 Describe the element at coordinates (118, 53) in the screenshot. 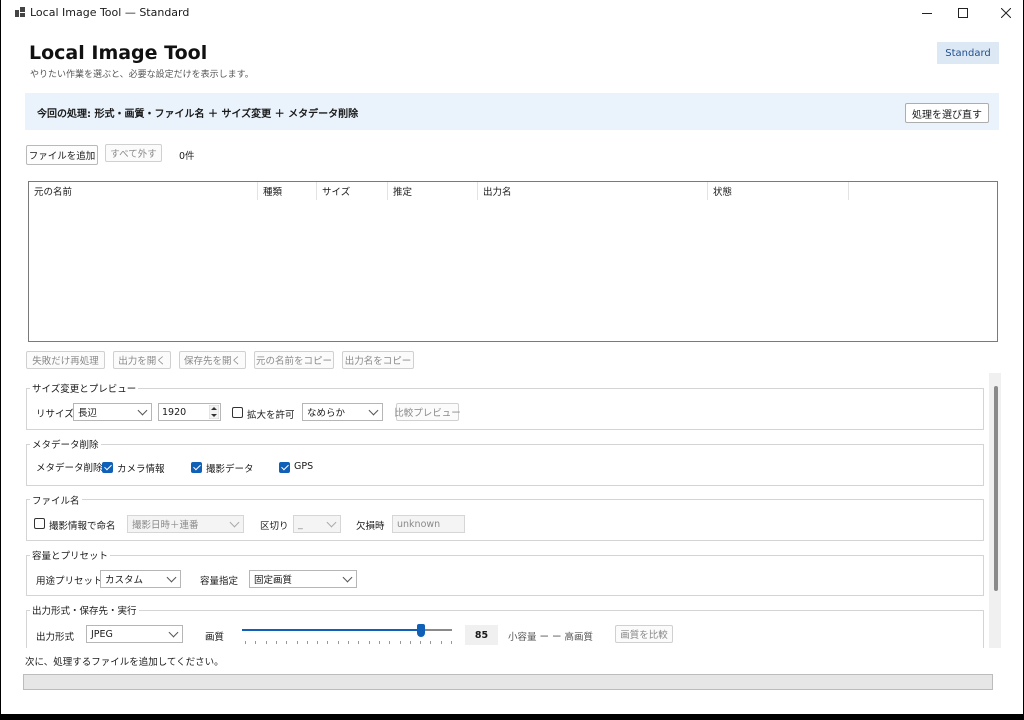

I see `page-title: Local Image Tool` at that location.